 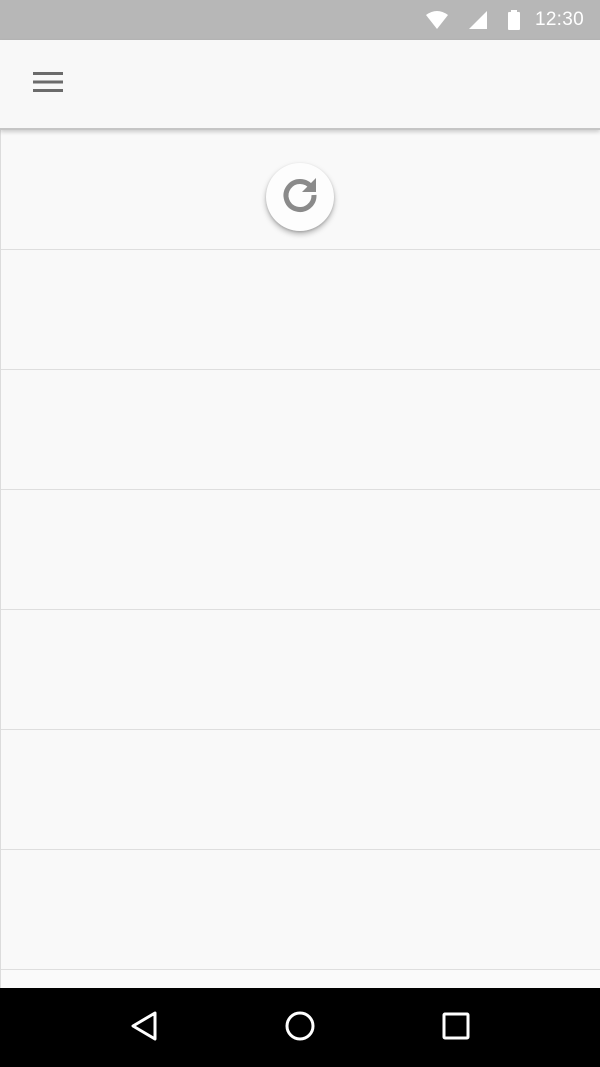 I want to click on navigation-bar, so click(x=300, y=1027).